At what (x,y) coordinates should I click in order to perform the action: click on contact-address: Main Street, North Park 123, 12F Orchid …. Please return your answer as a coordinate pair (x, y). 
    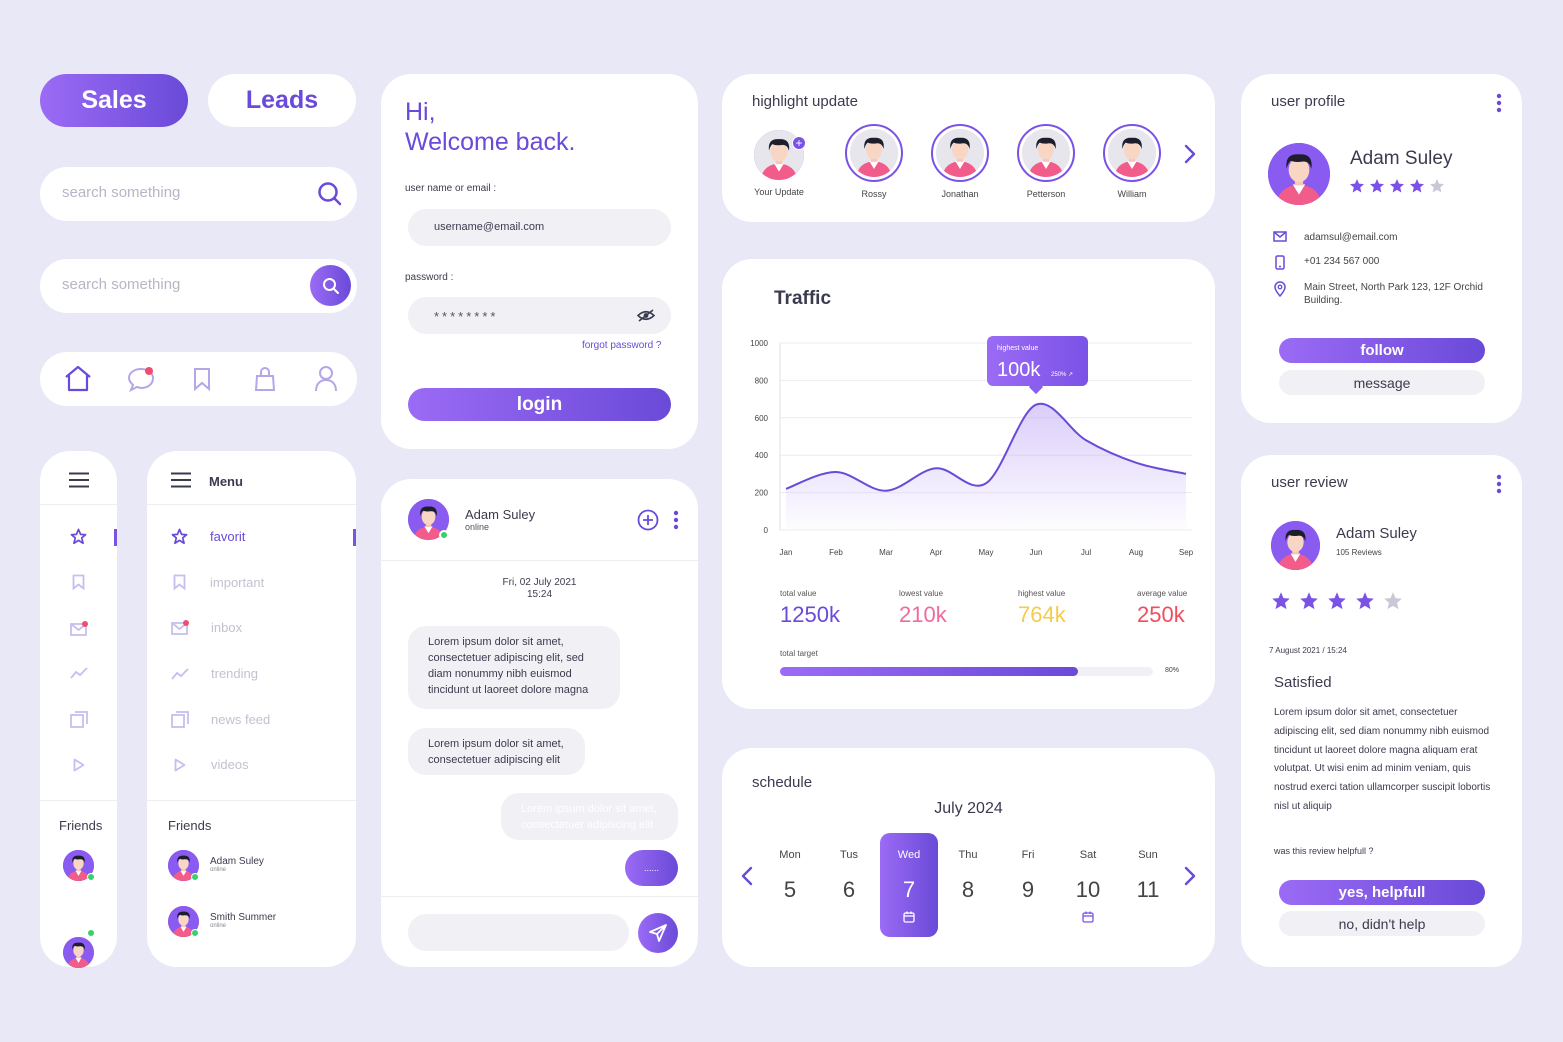
    Looking at the image, I should click on (1378, 294).